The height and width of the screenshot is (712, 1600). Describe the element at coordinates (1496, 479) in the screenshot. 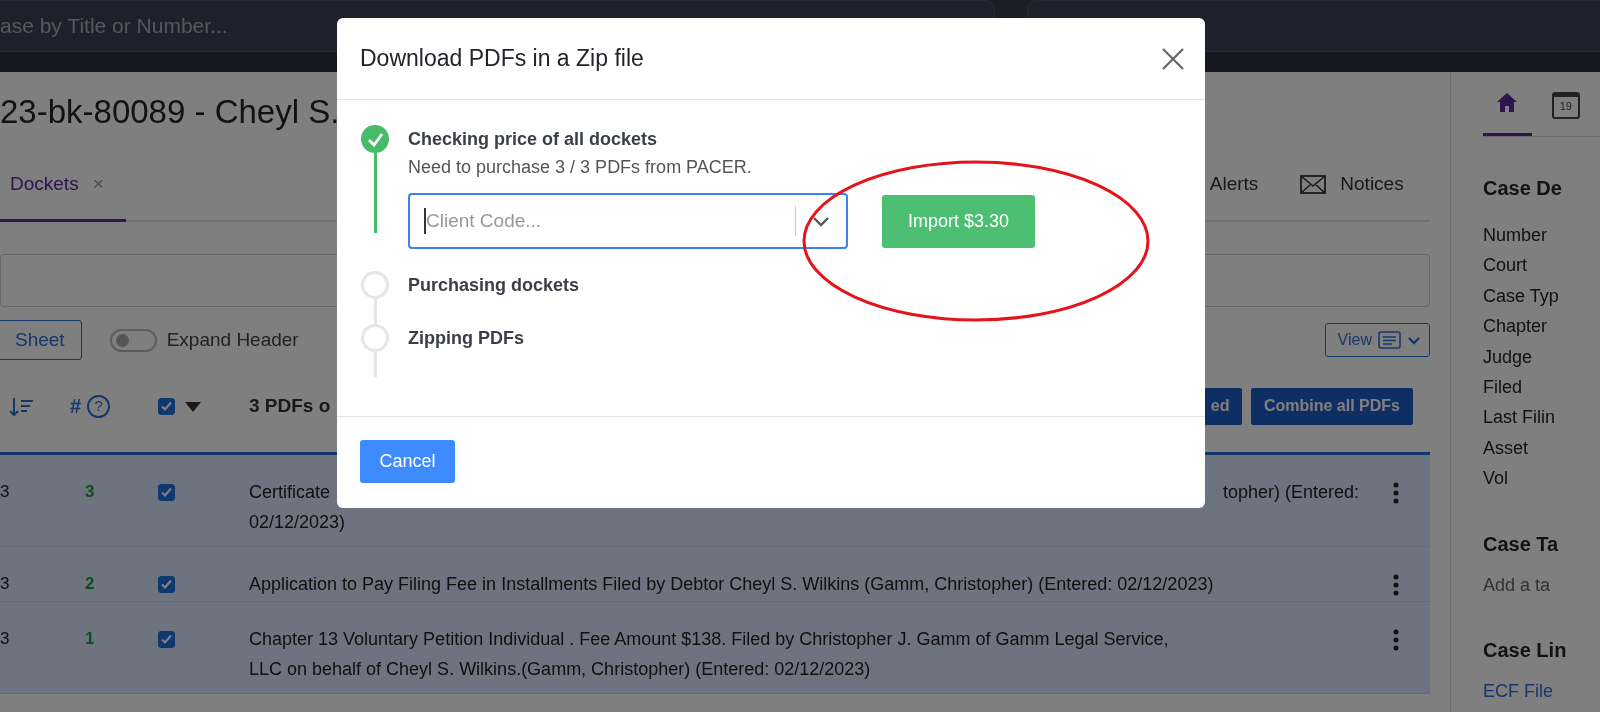

I see `detail-label: Vol` at that location.